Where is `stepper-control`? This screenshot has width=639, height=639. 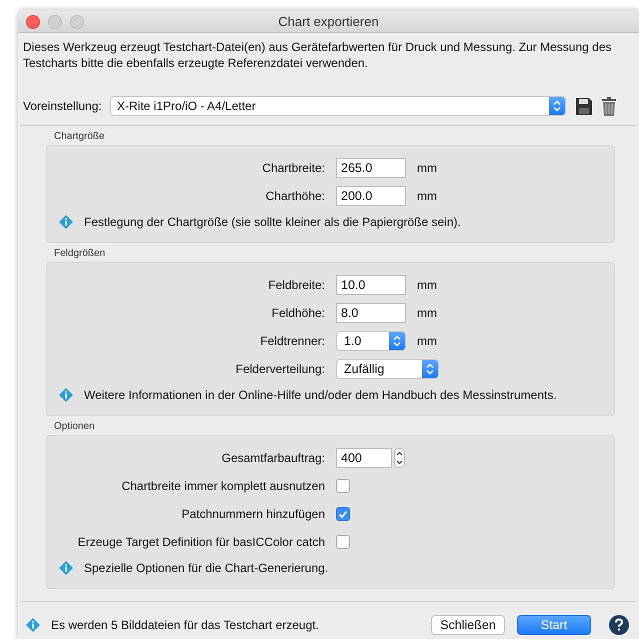
stepper-control is located at coordinates (399, 458).